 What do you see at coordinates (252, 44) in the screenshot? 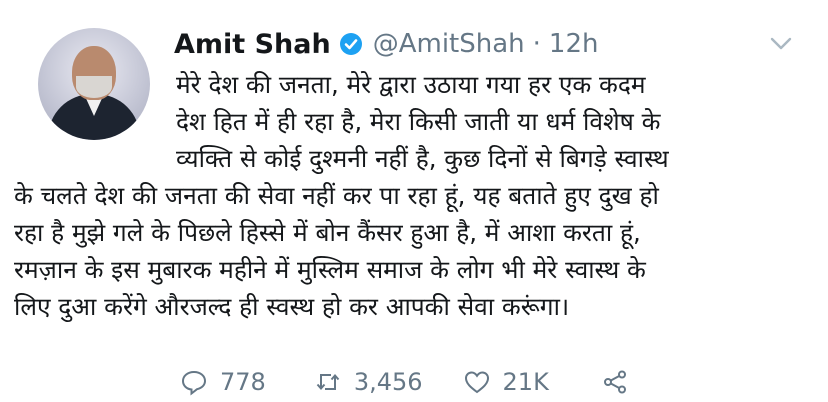
I see `author-name: Amit Shah` at bounding box center [252, 44].